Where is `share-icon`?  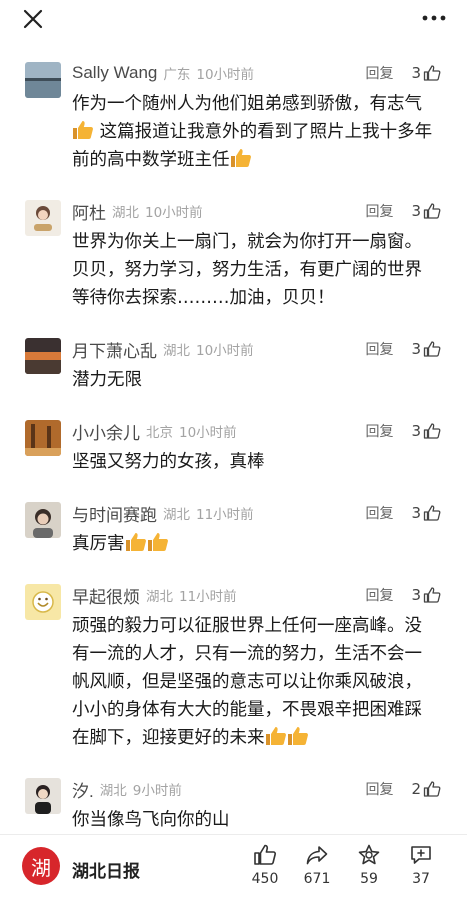 share-icon is located at coordinates (317, 855).